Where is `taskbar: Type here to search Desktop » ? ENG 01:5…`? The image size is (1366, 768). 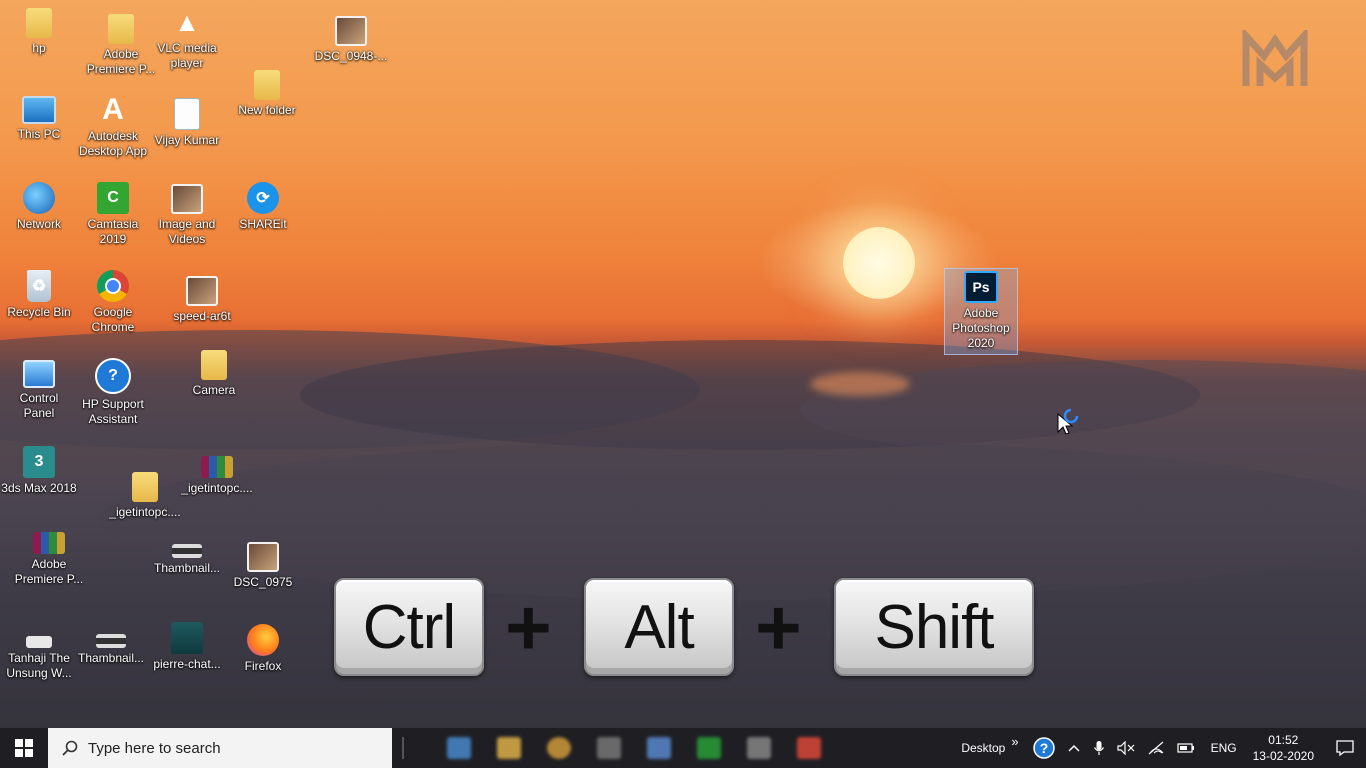
taskbar: Type here to search Desktop » ? ENG 01:5… is located at coordinates (683, 748).